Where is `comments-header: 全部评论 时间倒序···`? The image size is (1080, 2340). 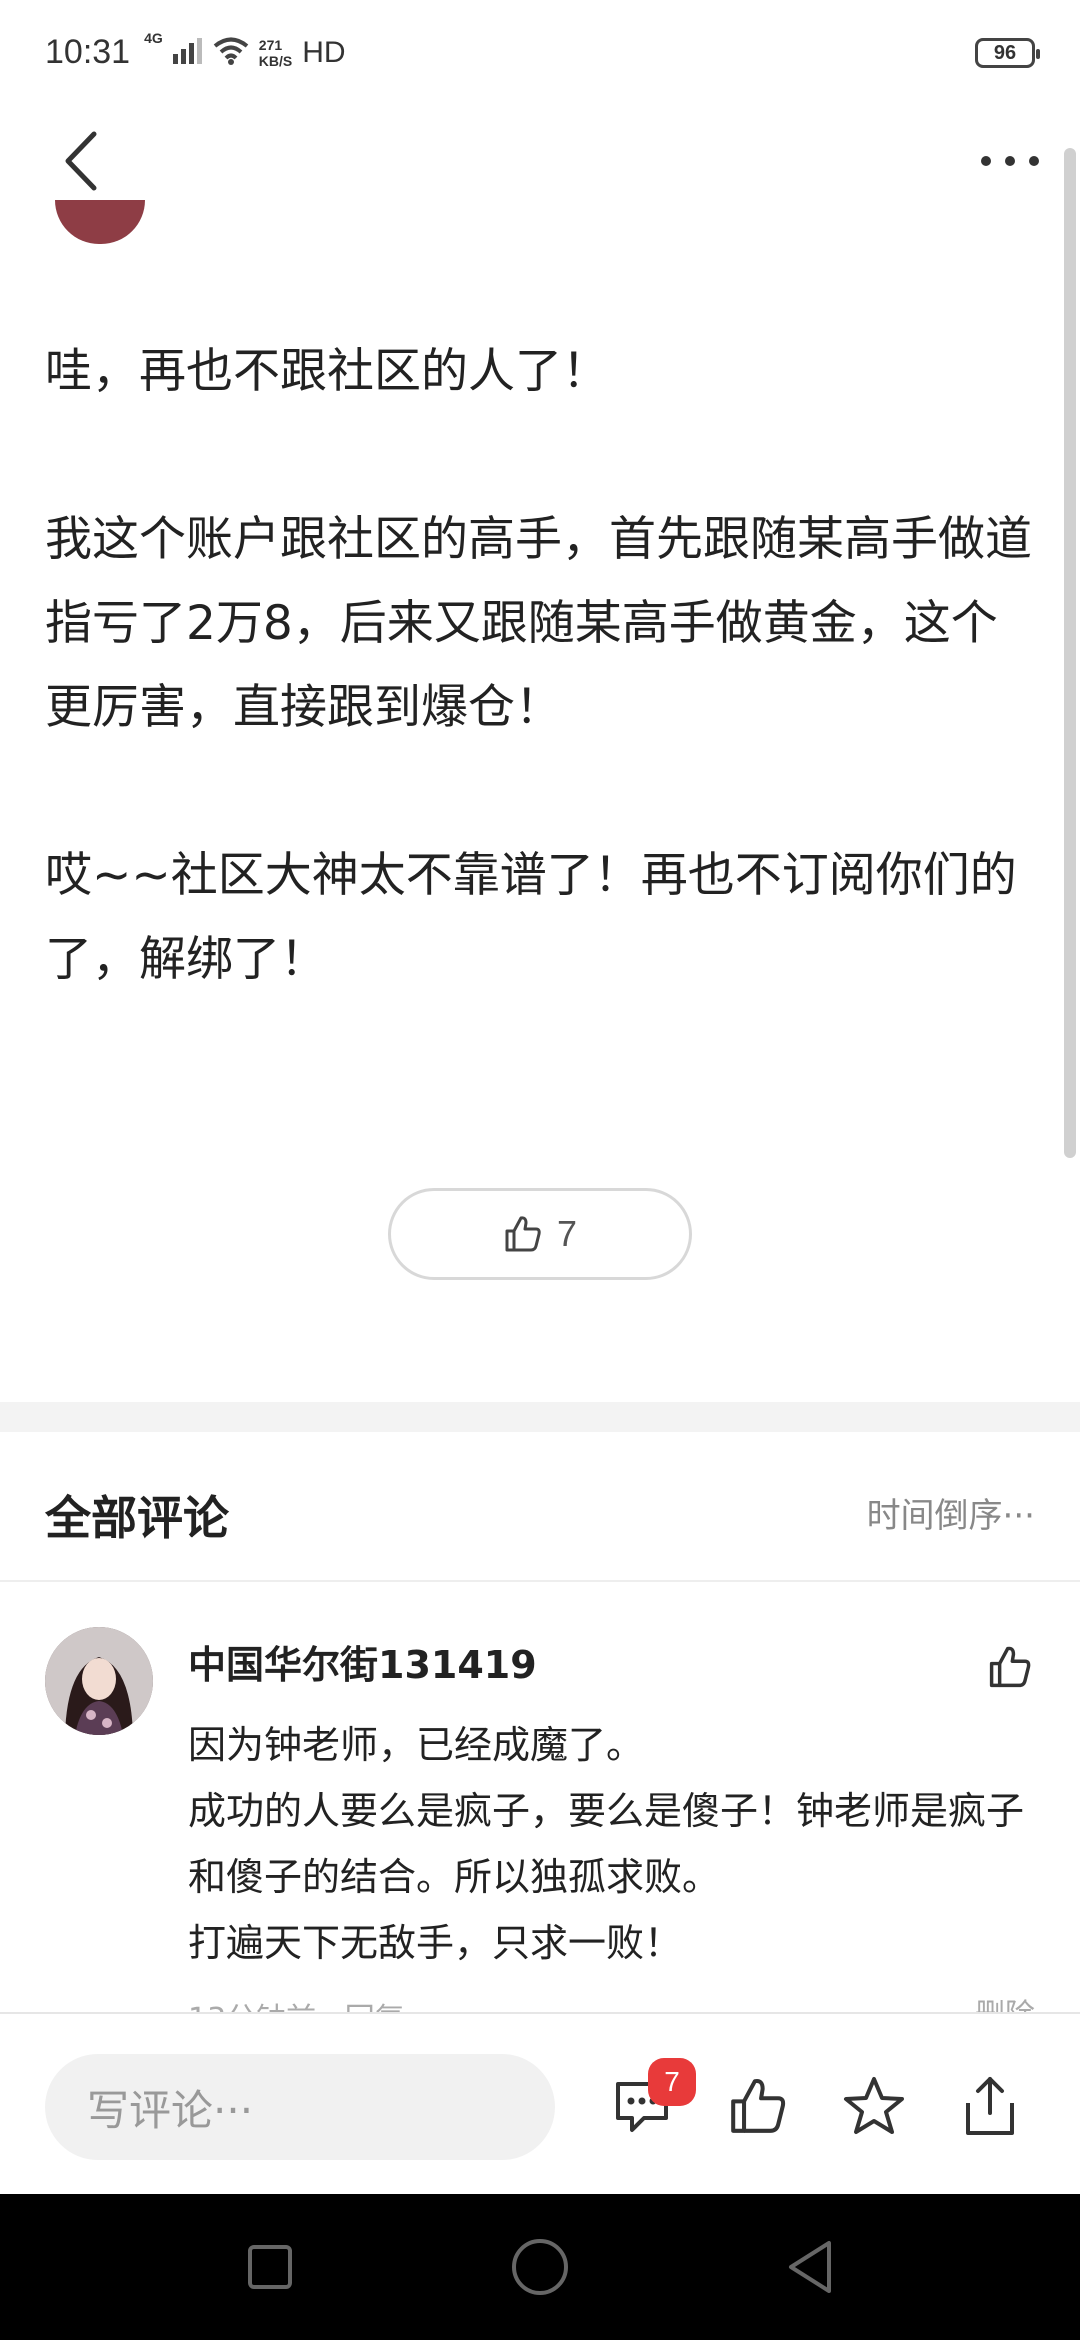
comments-header: 全部评论 时间倒序··· is located at coordinates (540, 1507).